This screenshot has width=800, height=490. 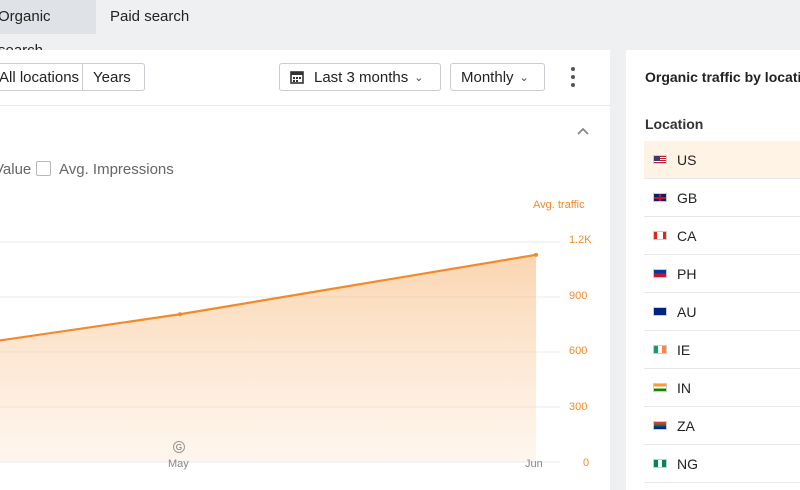 What do you see at coordinates (687, 197) in the screenshot?
I see `location-name: GB` at bounding box center [687, 197].